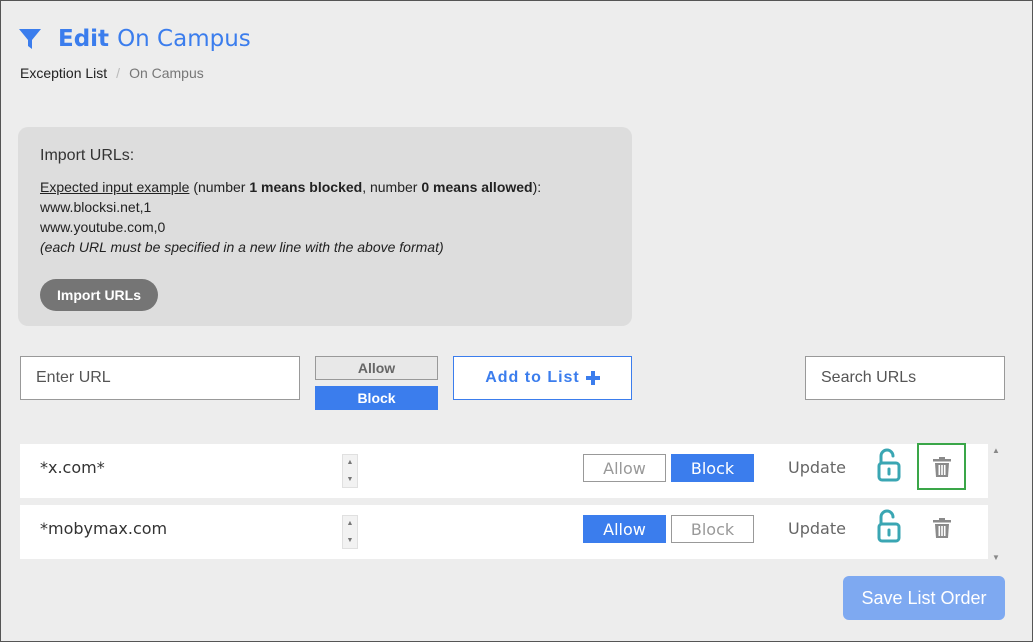  I want to click on add-to-list-button: Add to List, so click(542, 378).